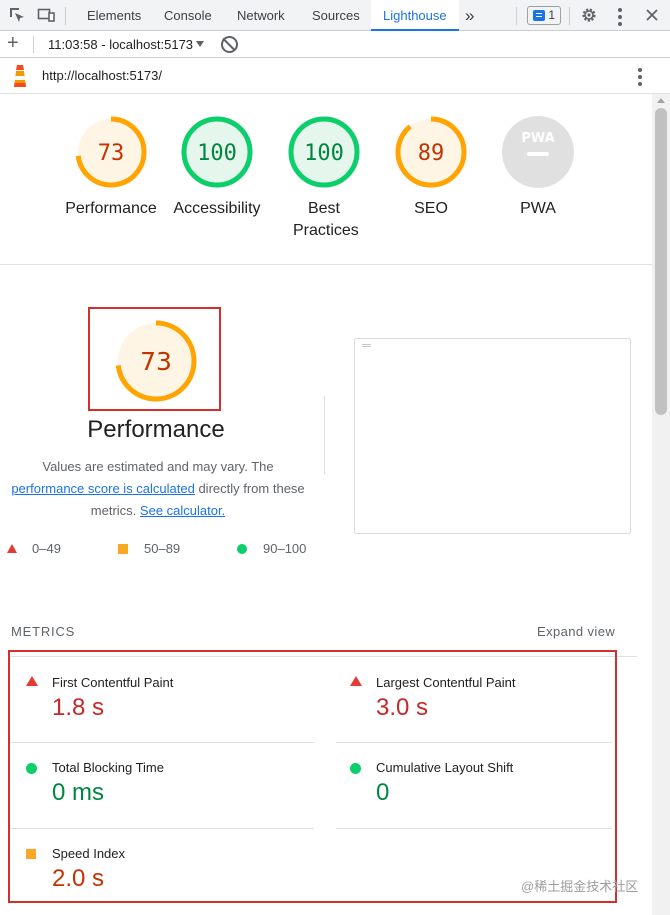  I want to click on scrollbar-thumb, so click(661, 261).